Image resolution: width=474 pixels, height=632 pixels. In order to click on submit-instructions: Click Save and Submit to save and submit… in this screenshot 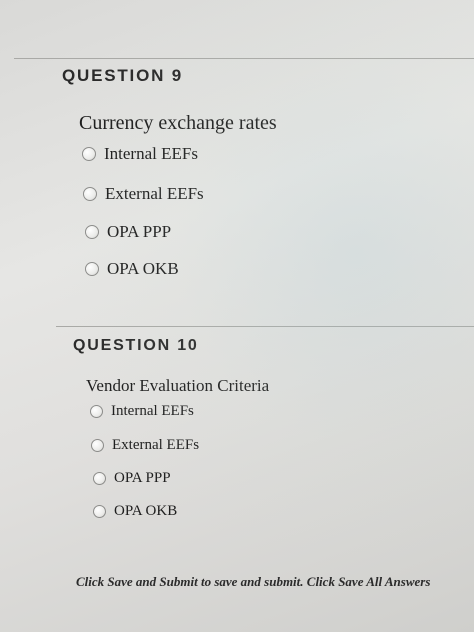, I will do `click(253, 581)`.